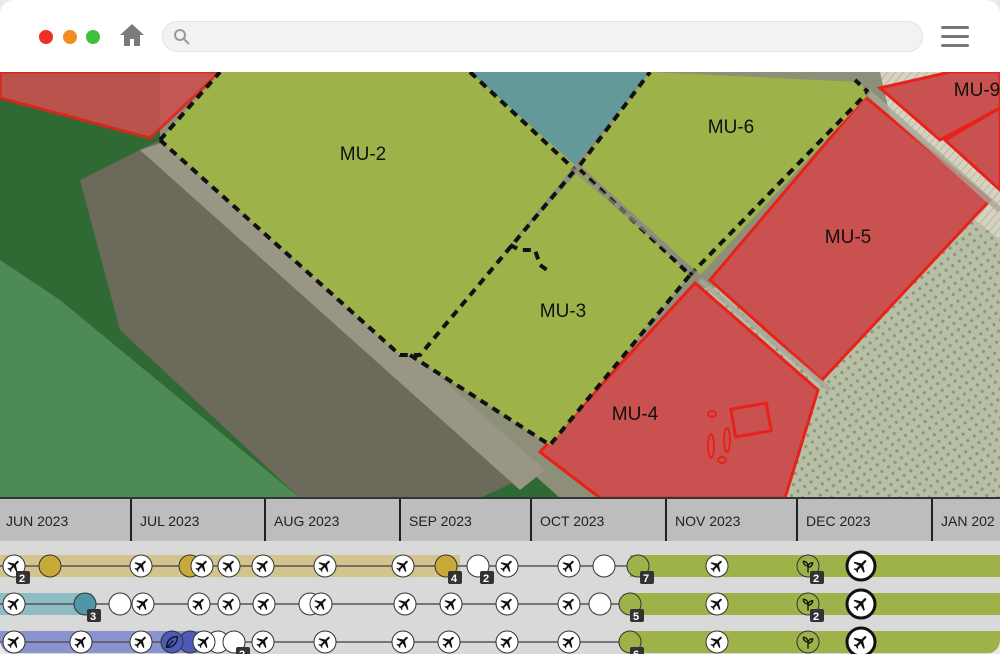  I want to click on timeline-row-2: 3 5 2, so click(500, 605).